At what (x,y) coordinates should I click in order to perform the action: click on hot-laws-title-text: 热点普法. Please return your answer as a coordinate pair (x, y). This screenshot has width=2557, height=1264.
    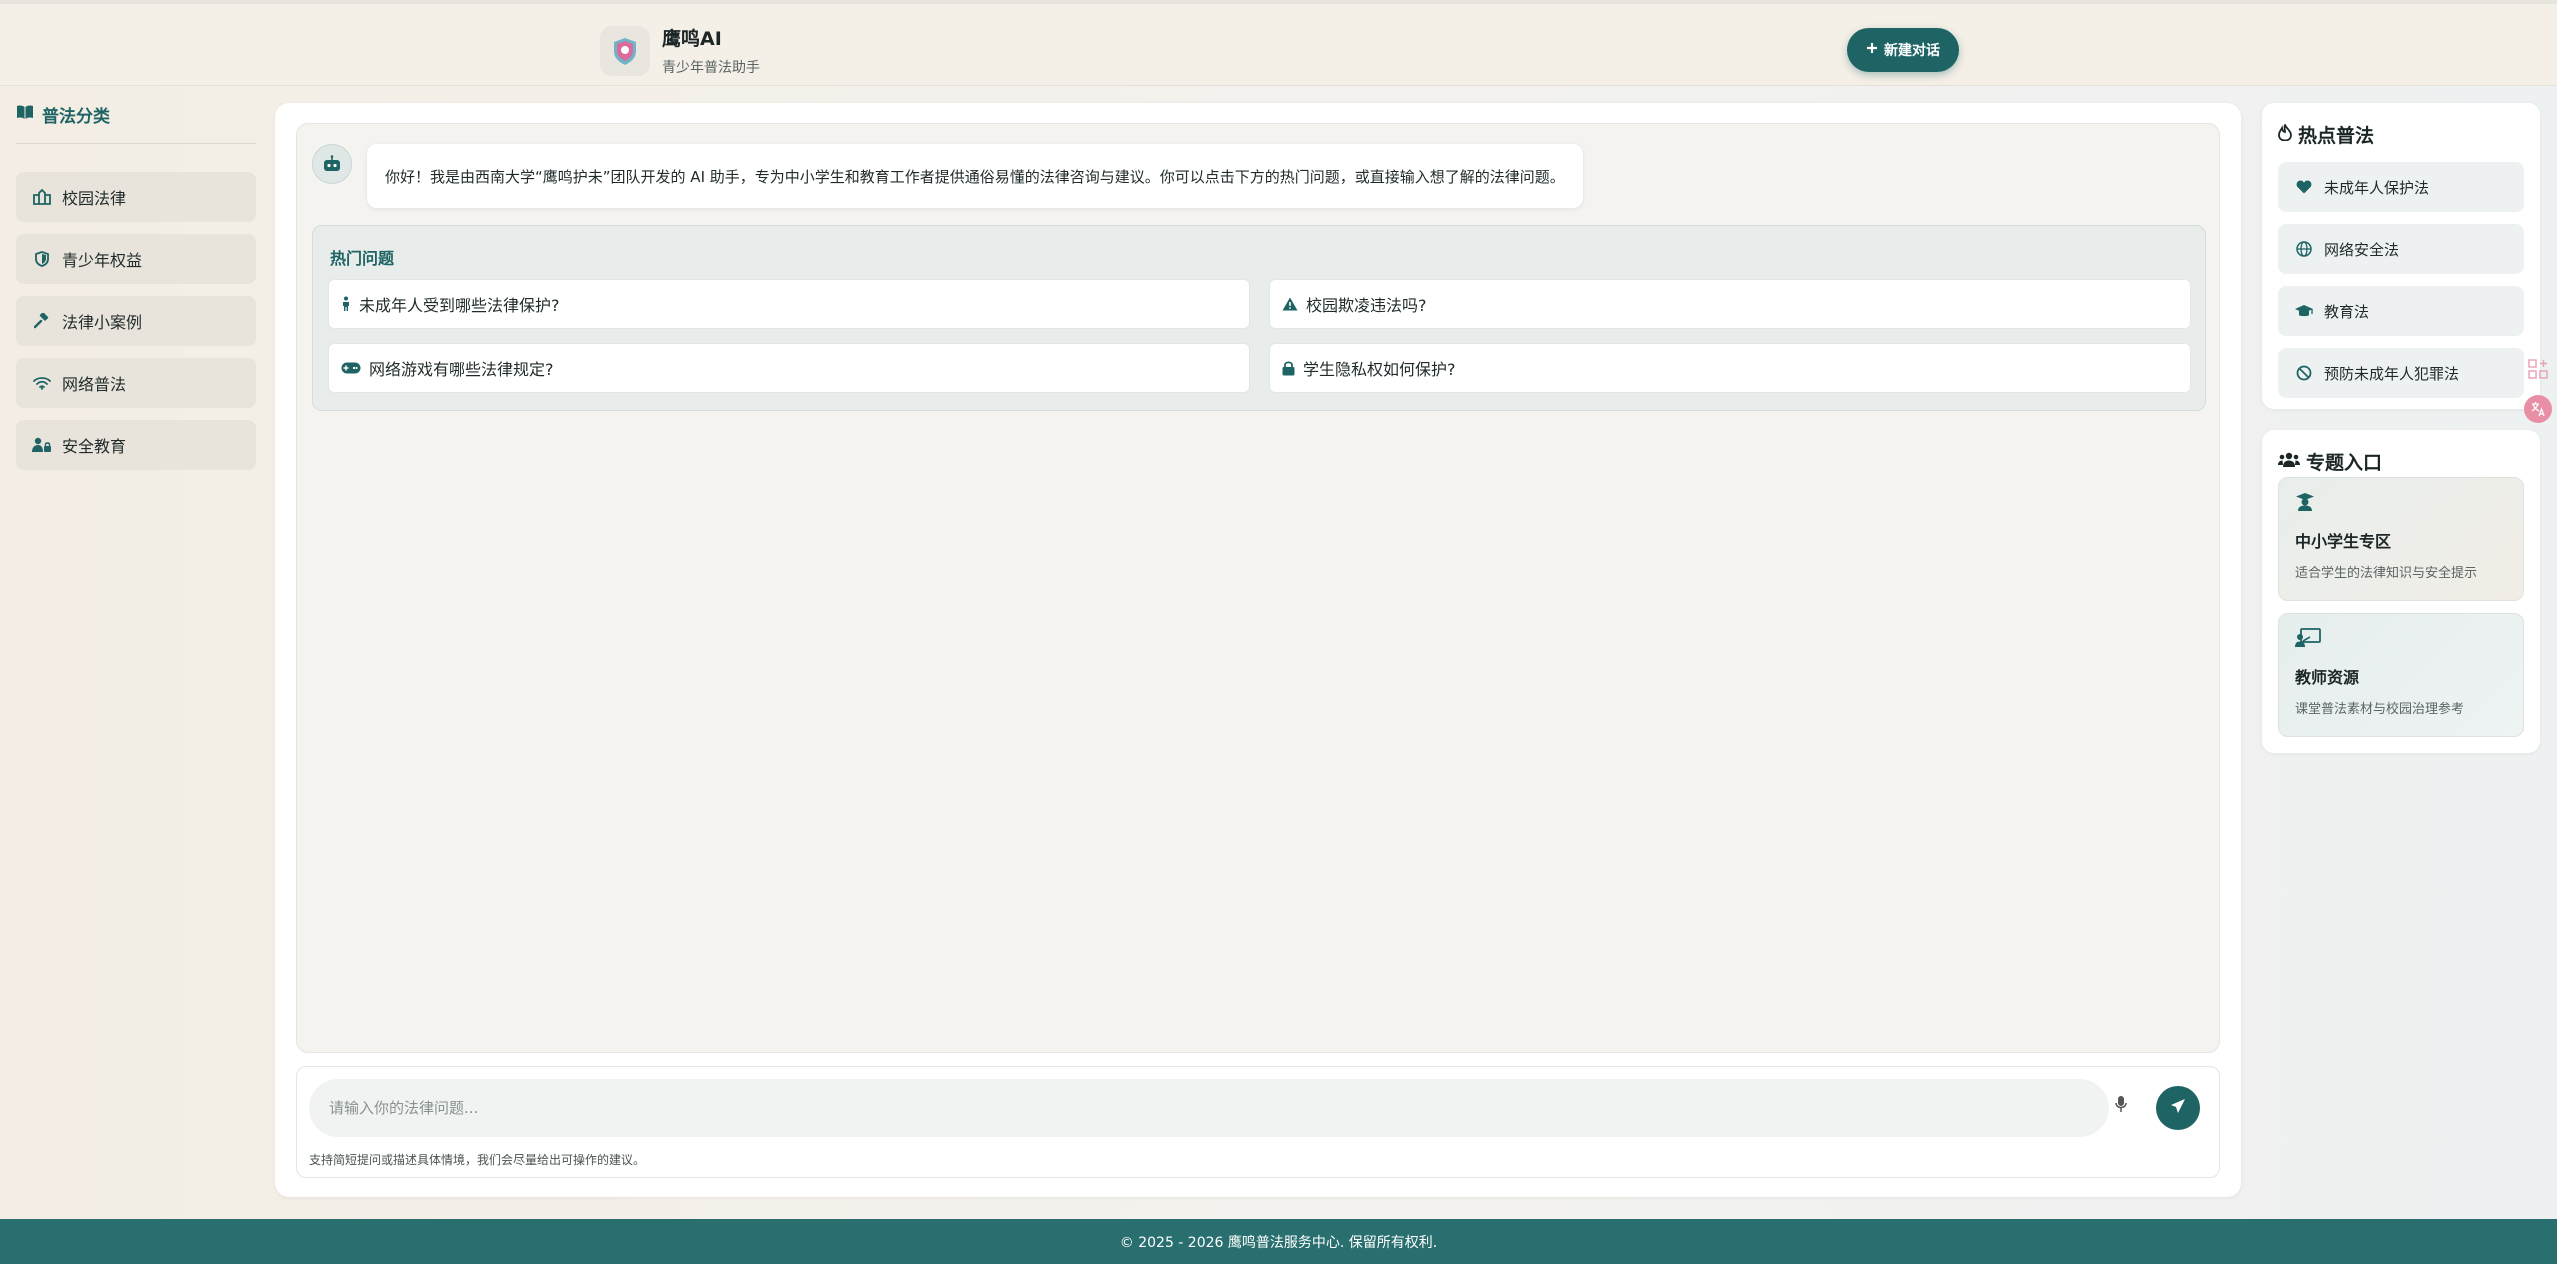
    Looking at the image, I should click on (2336, 136).